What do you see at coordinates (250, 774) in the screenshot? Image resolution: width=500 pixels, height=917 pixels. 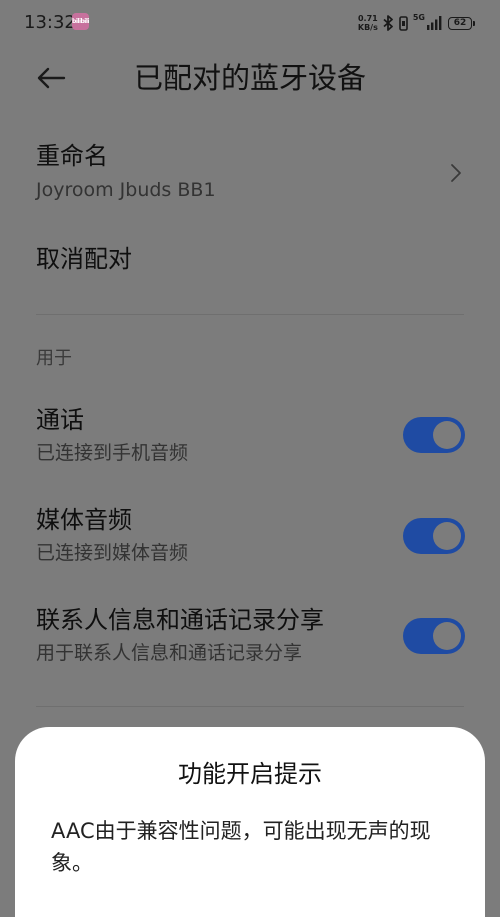 I see `dialog-title: 功能开启提示` at bounding box center [250, 774].